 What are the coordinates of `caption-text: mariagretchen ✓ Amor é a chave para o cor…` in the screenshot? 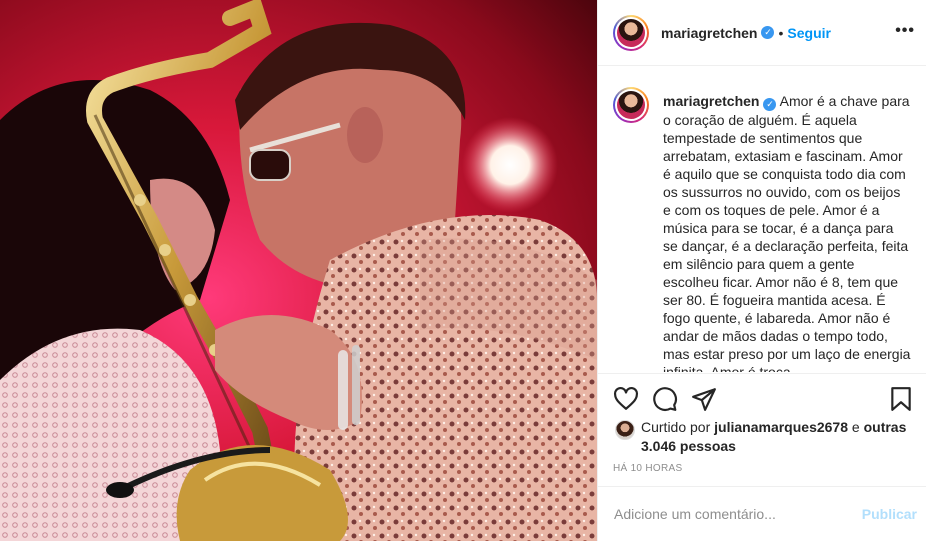 It's located at (787, 232).